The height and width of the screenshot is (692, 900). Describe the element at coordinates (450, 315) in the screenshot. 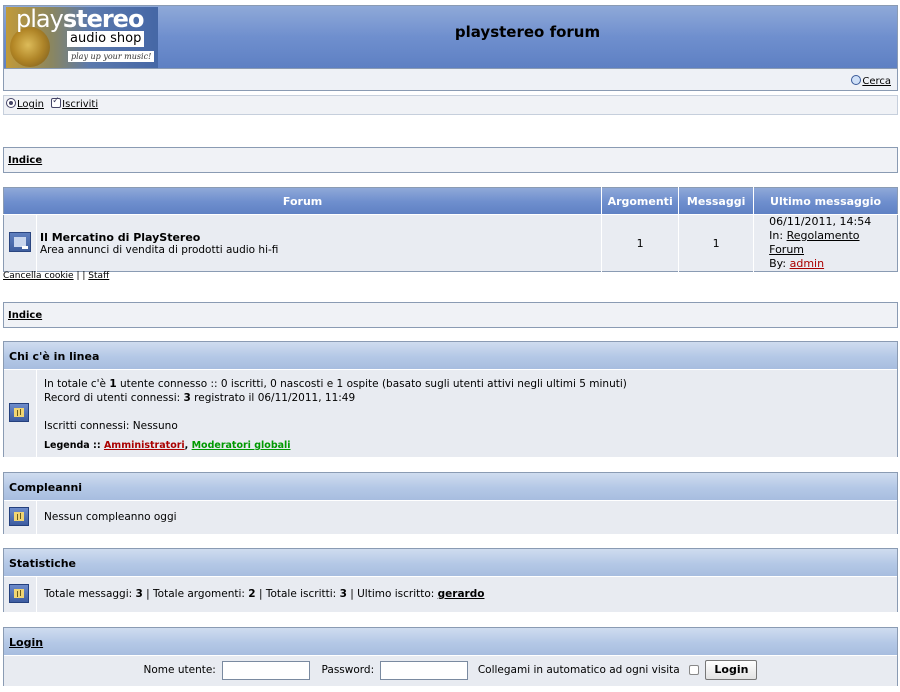

I see `breadcrumb-bottom: Indice` at that location.